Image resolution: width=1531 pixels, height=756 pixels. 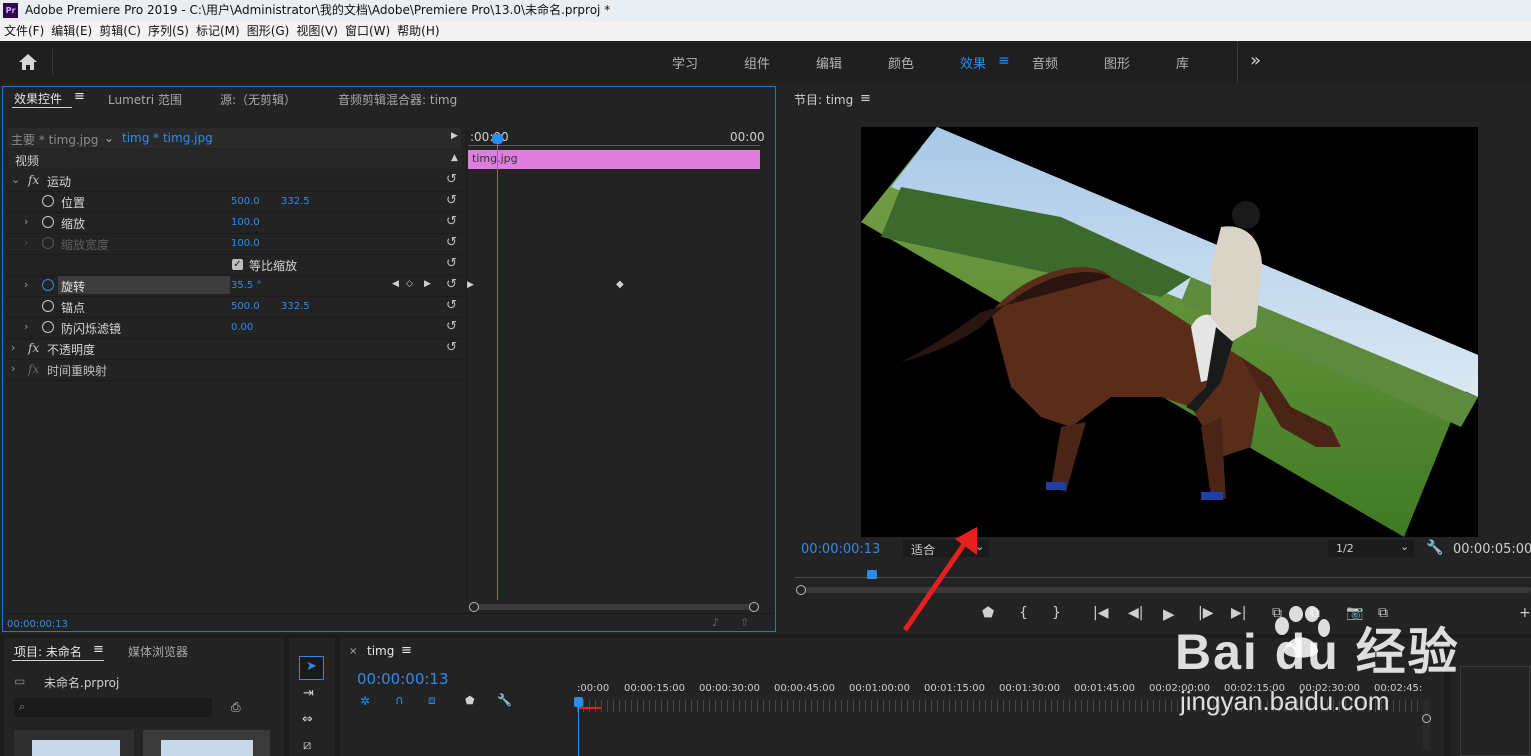 What do you see at coordinates (1100, 613) in the screenshot?
I see `go-to-in-icon: |◀` at bounding box center [1100, 613].